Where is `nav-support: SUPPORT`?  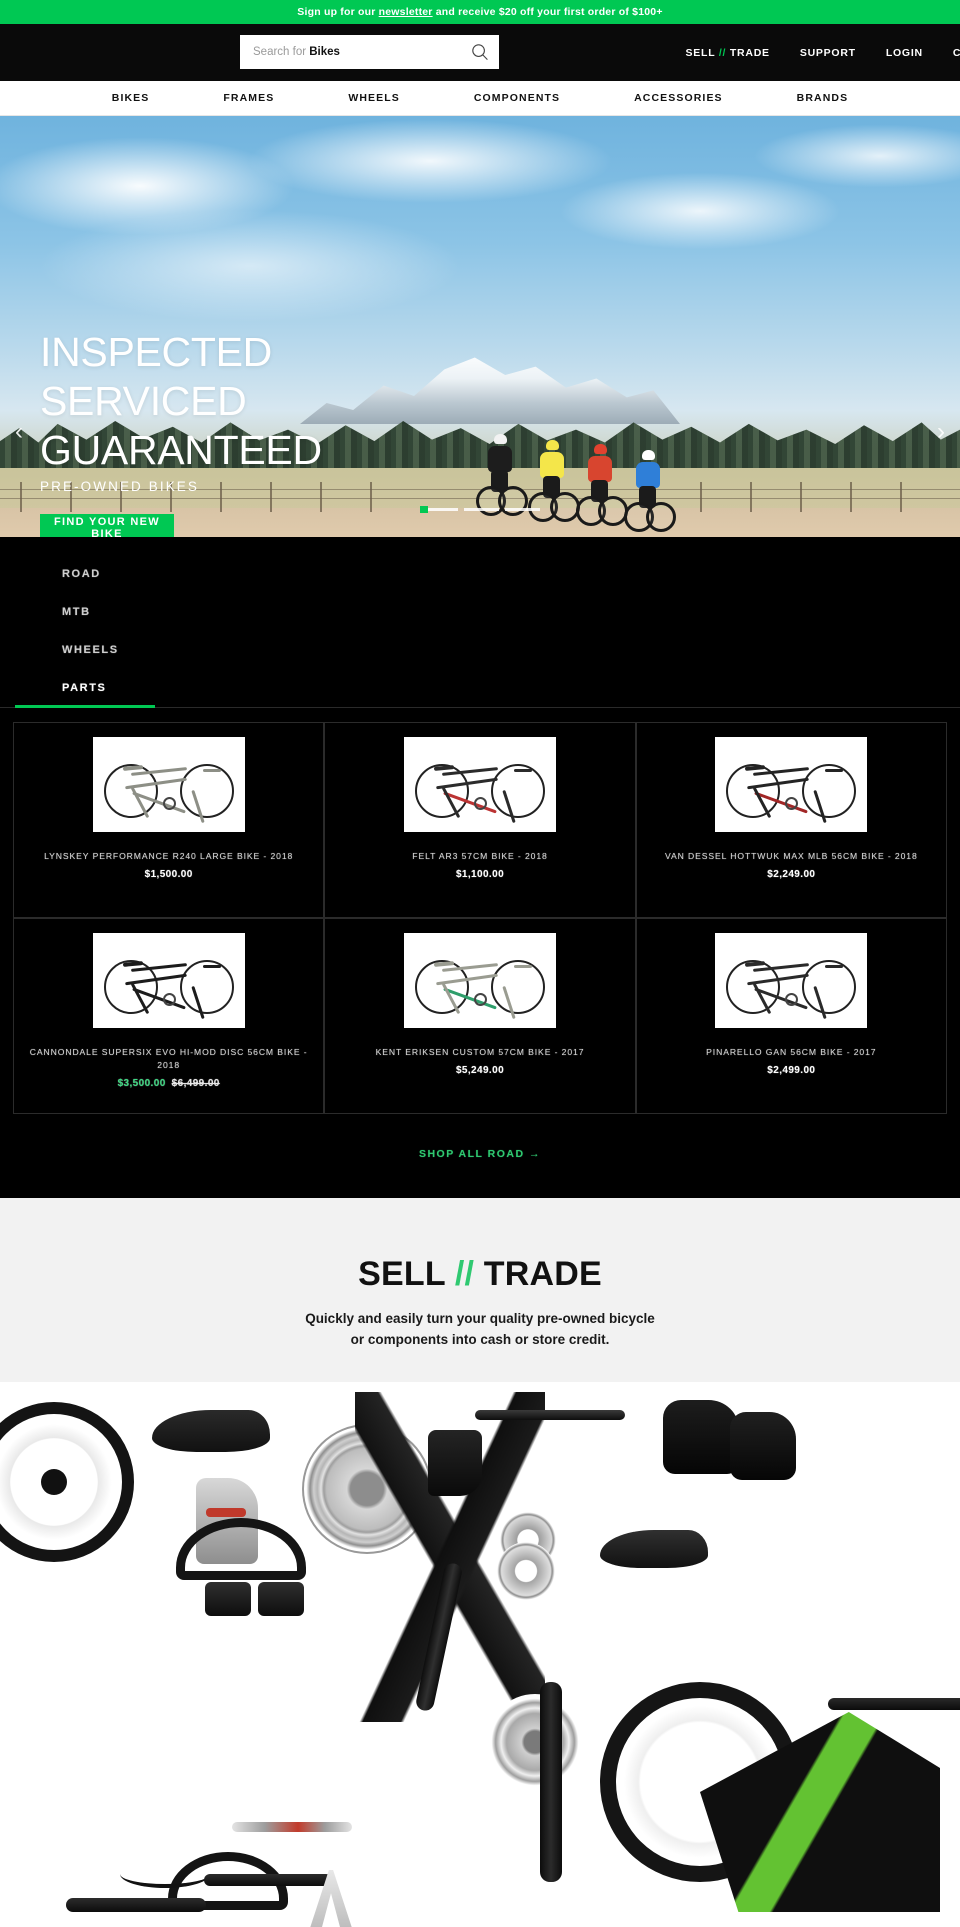
nav-support: SUPPORT is located at coordinates (828, 53).